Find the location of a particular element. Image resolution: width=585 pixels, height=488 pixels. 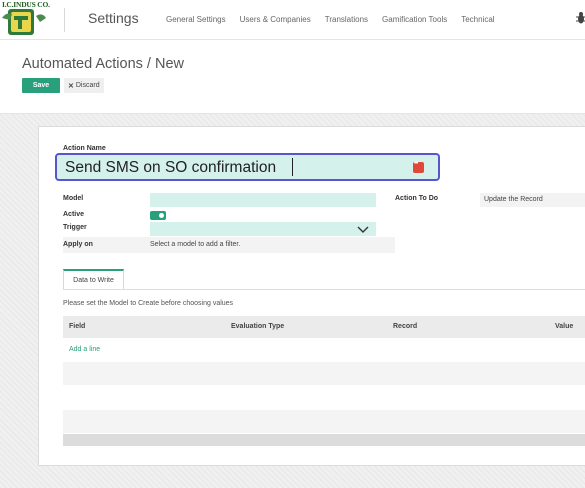

active-toggle is located at coordinates (158, 215).